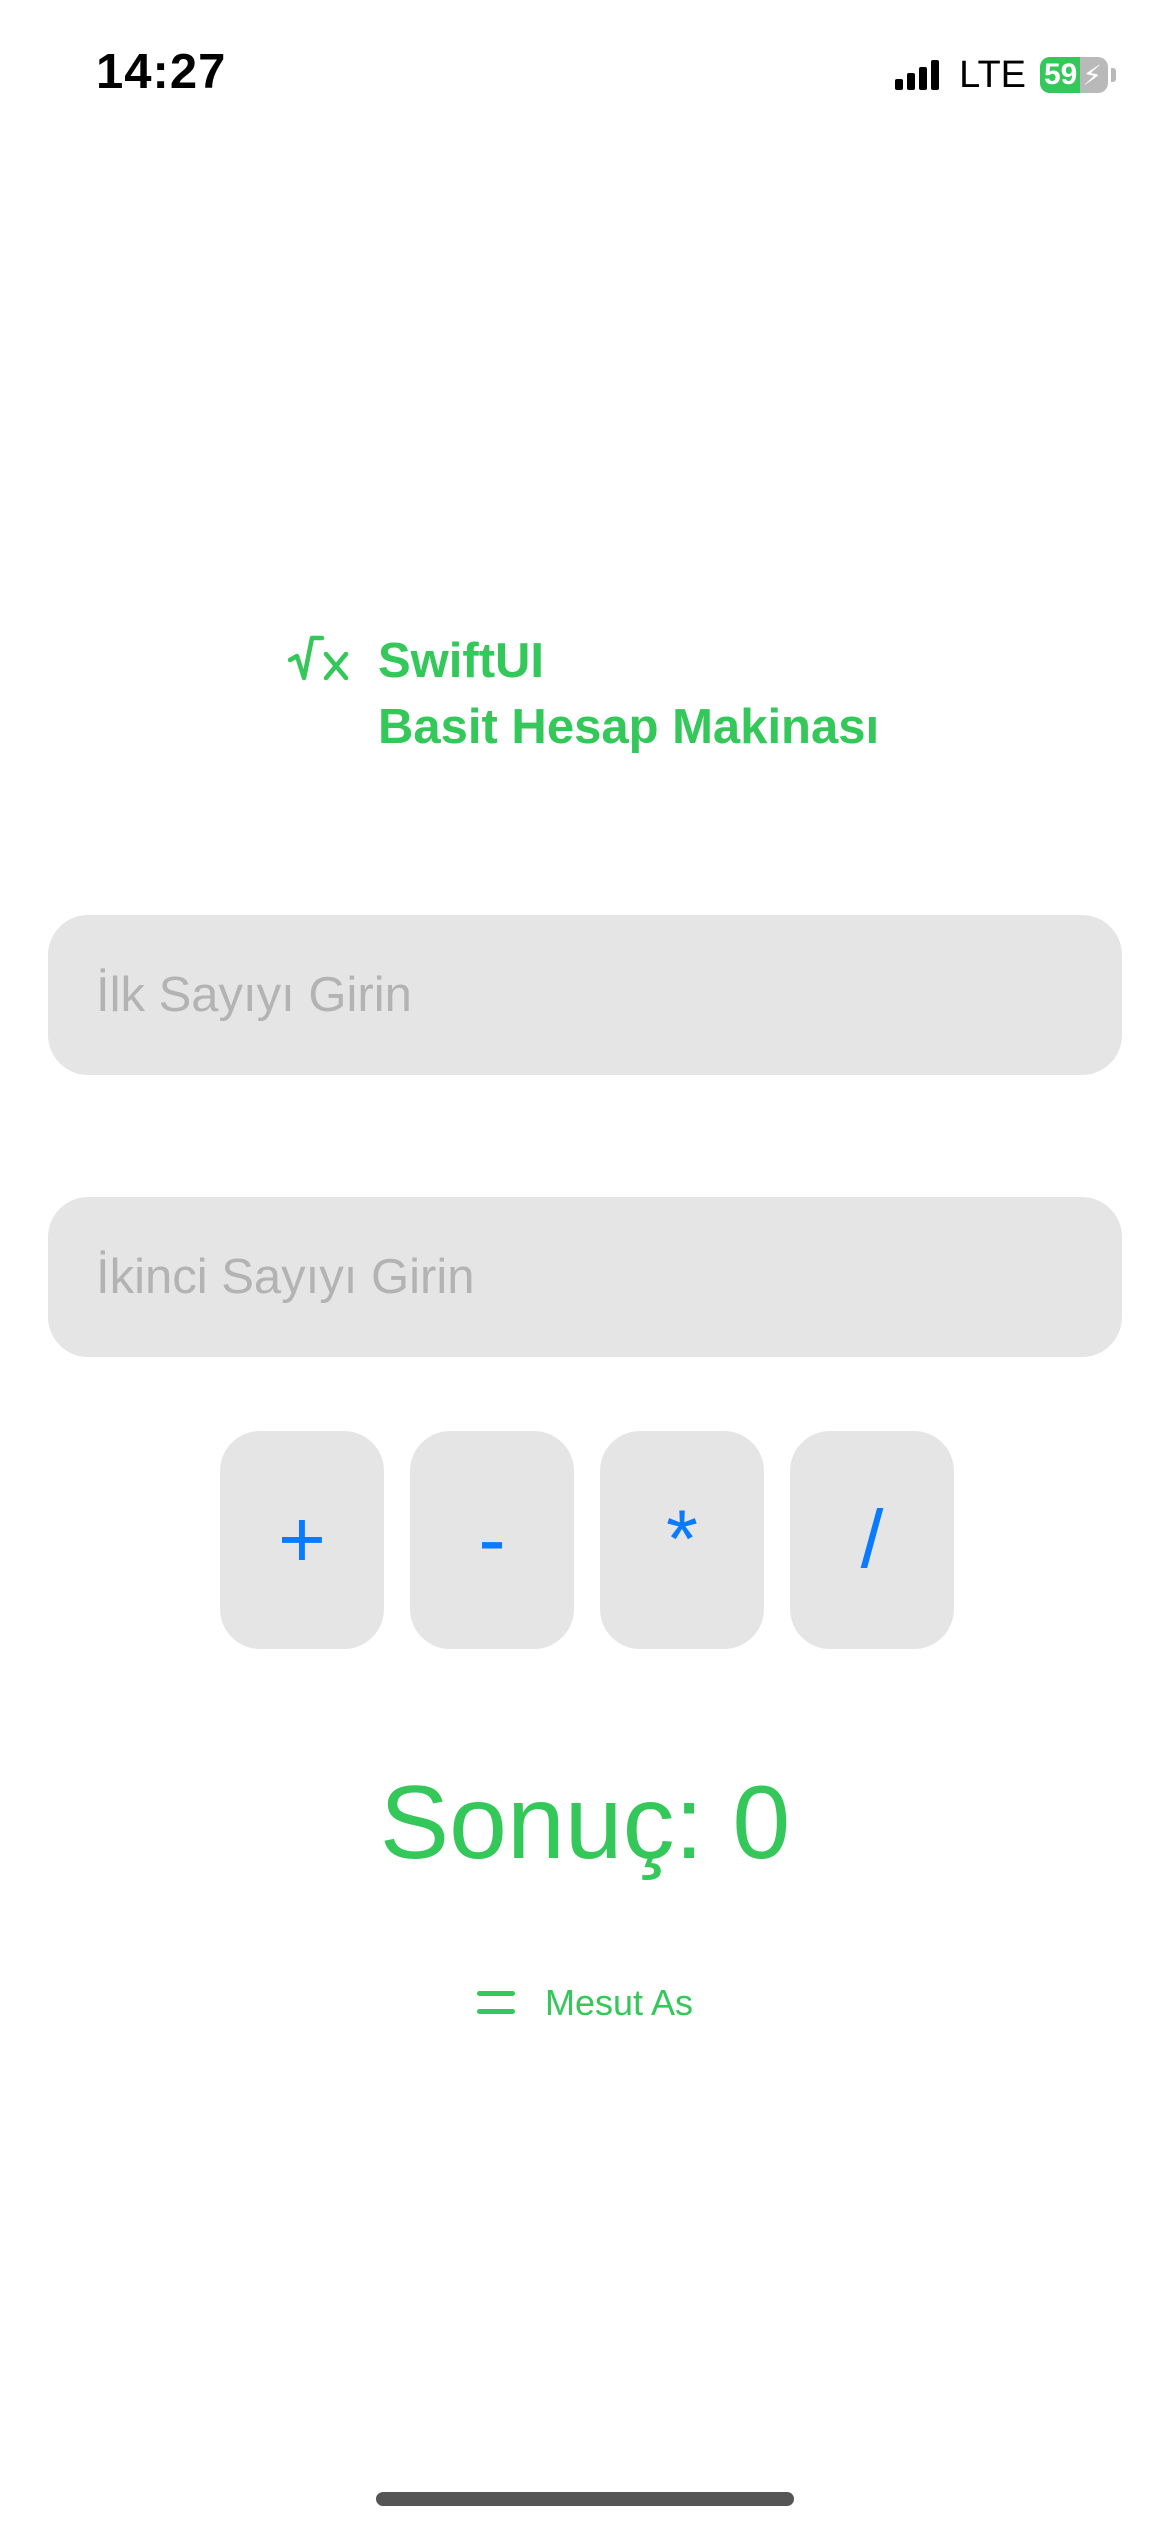 Image resolution: width=1170 pixels, height=2532 pixels. I want to click on app-title-line1: SwiftUI, so click(461, 661).